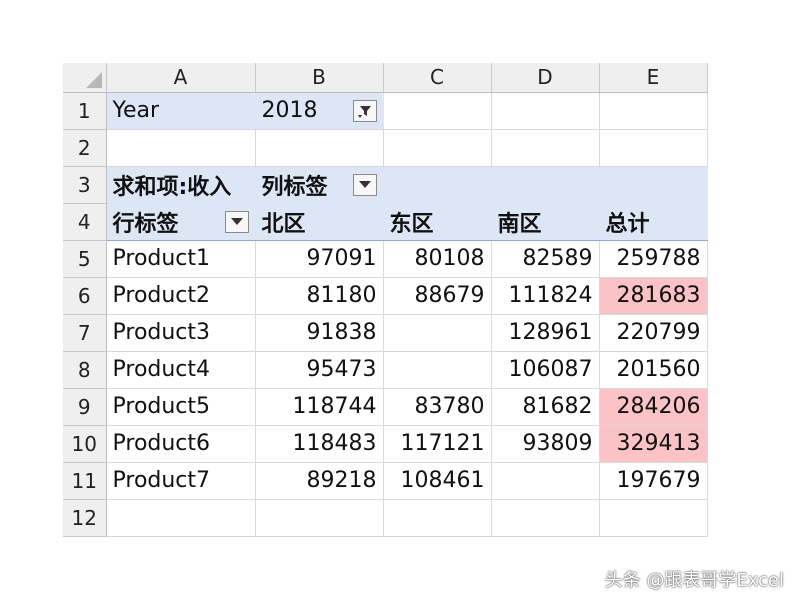  I want to click on value-cell: 81682, so click(545, 407).